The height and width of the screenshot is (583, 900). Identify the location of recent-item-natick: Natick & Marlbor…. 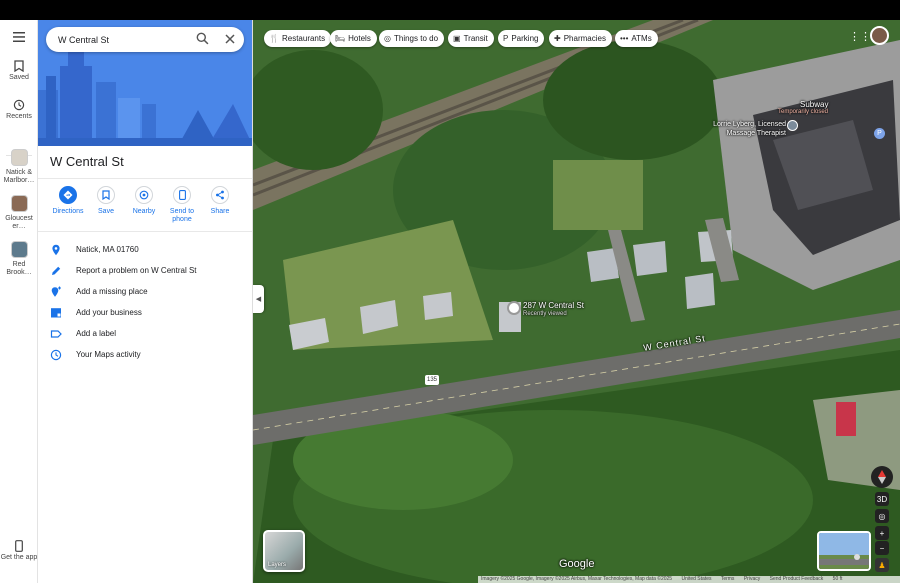
(19, 167).